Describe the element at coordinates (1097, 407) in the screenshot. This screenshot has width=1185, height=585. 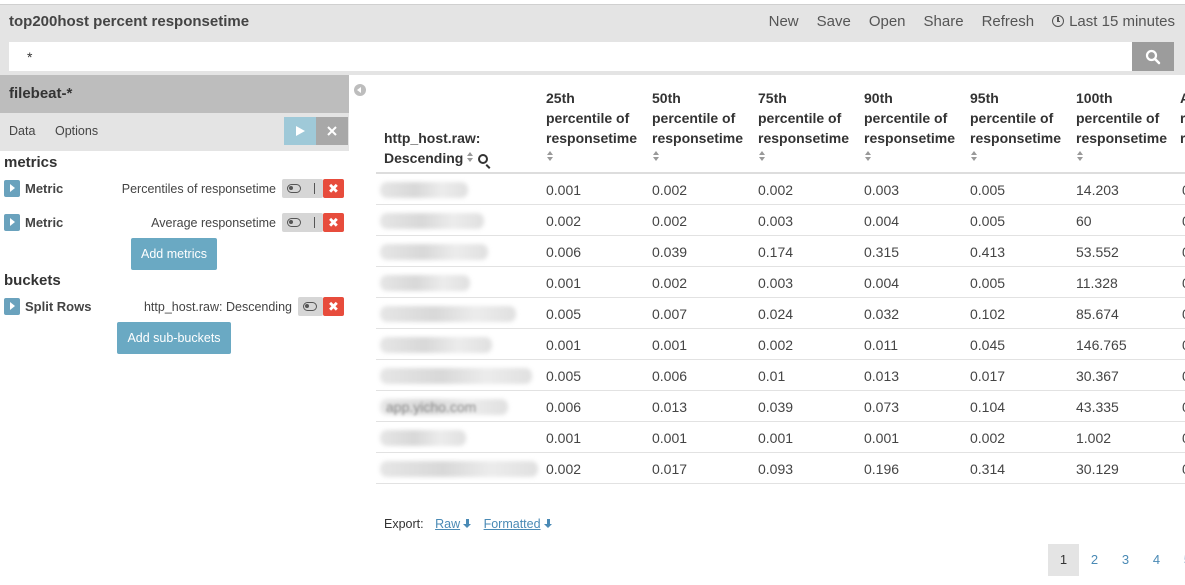
I see `table-cell: 43.335` at that location.